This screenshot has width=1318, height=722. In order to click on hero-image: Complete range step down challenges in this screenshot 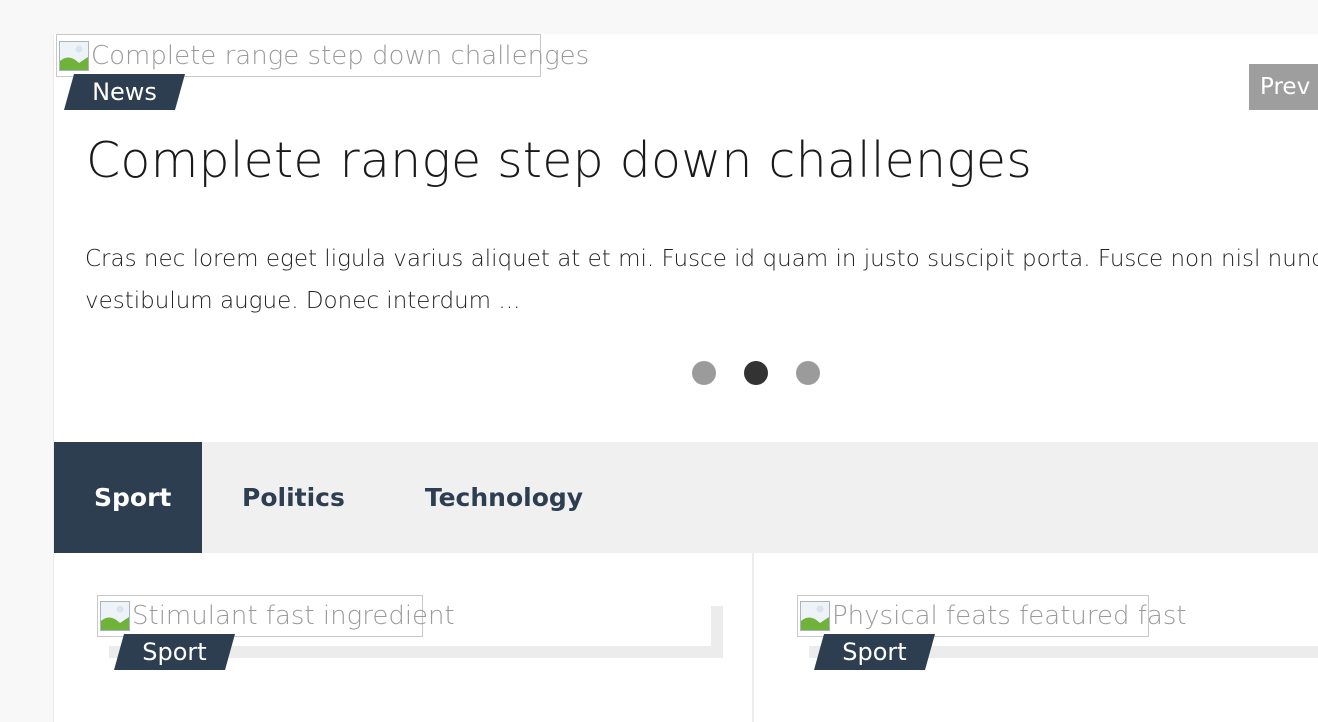, I will do `click(322, 55)`.